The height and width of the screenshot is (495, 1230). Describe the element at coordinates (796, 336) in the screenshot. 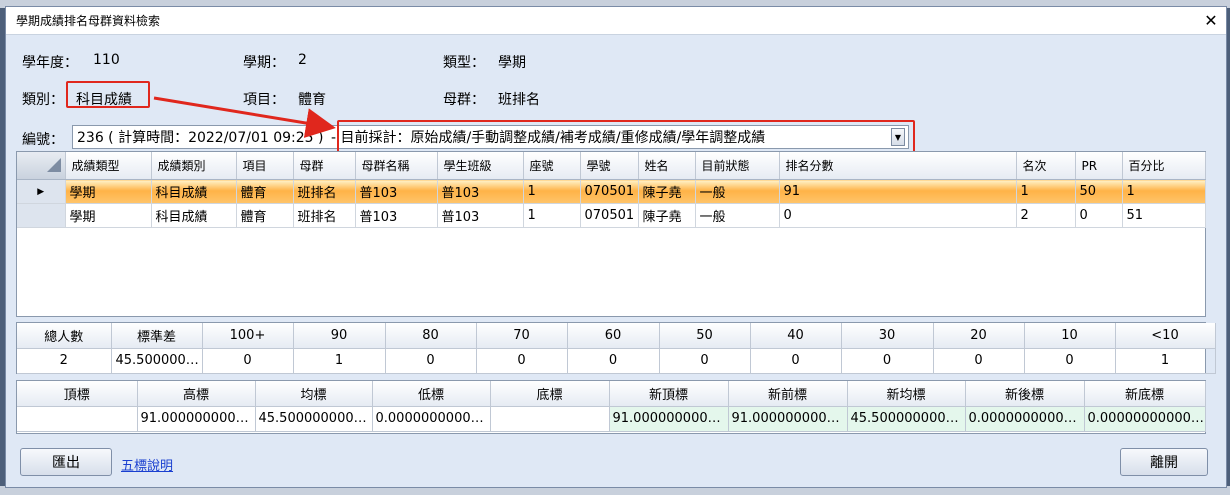

I see `distribution-header: 40` at that location.